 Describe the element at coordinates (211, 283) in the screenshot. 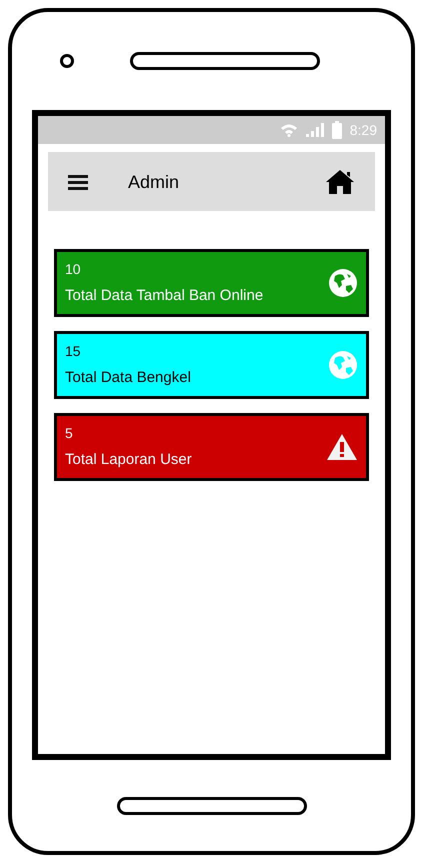

I see `stat-card: 10 Total Data Tambal Ban Online` at that location.